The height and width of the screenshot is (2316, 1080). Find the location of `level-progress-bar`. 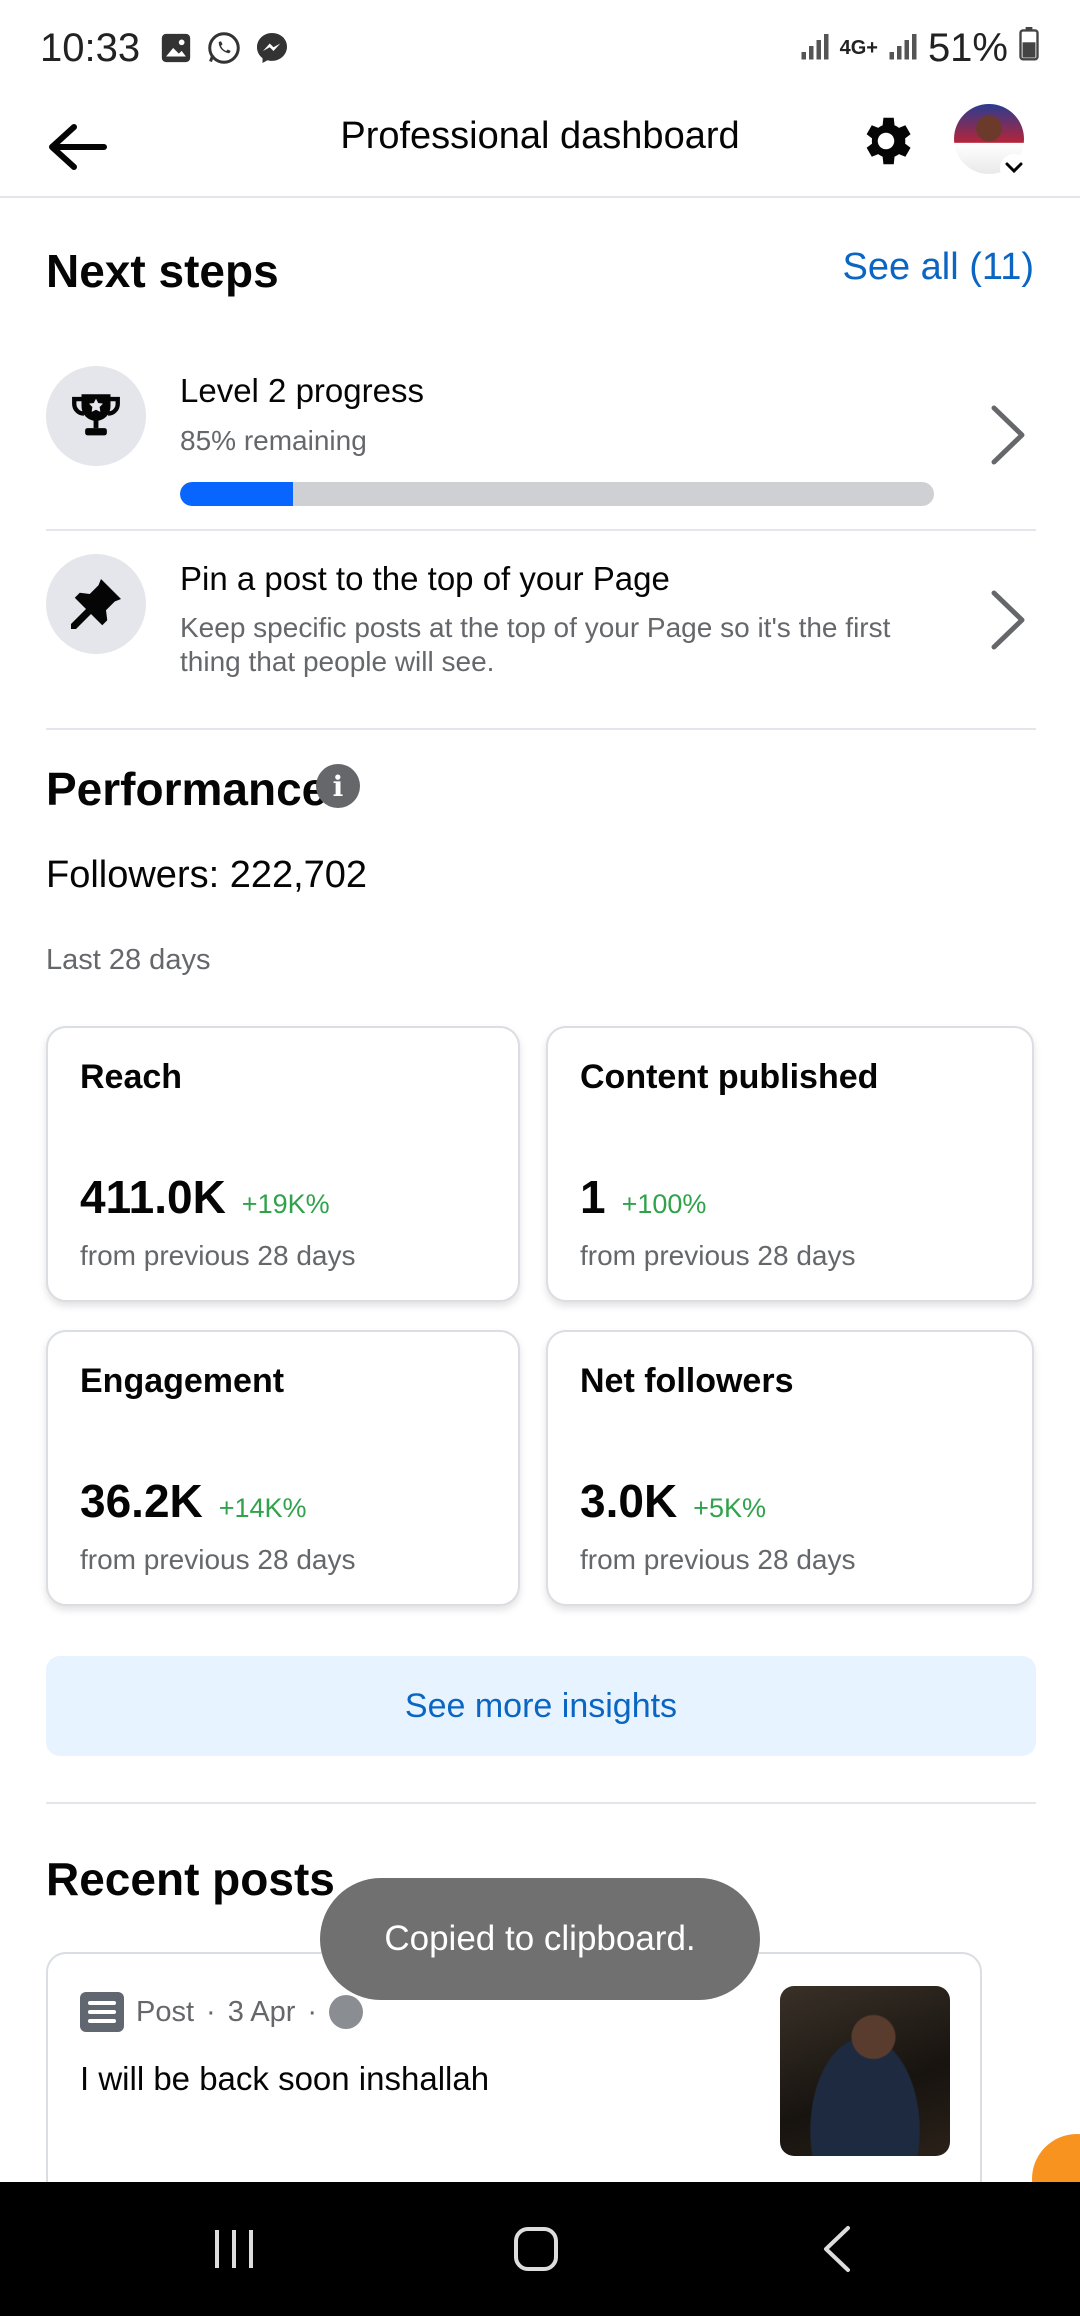

level-progress-bar is located at coordinates (557, 494).